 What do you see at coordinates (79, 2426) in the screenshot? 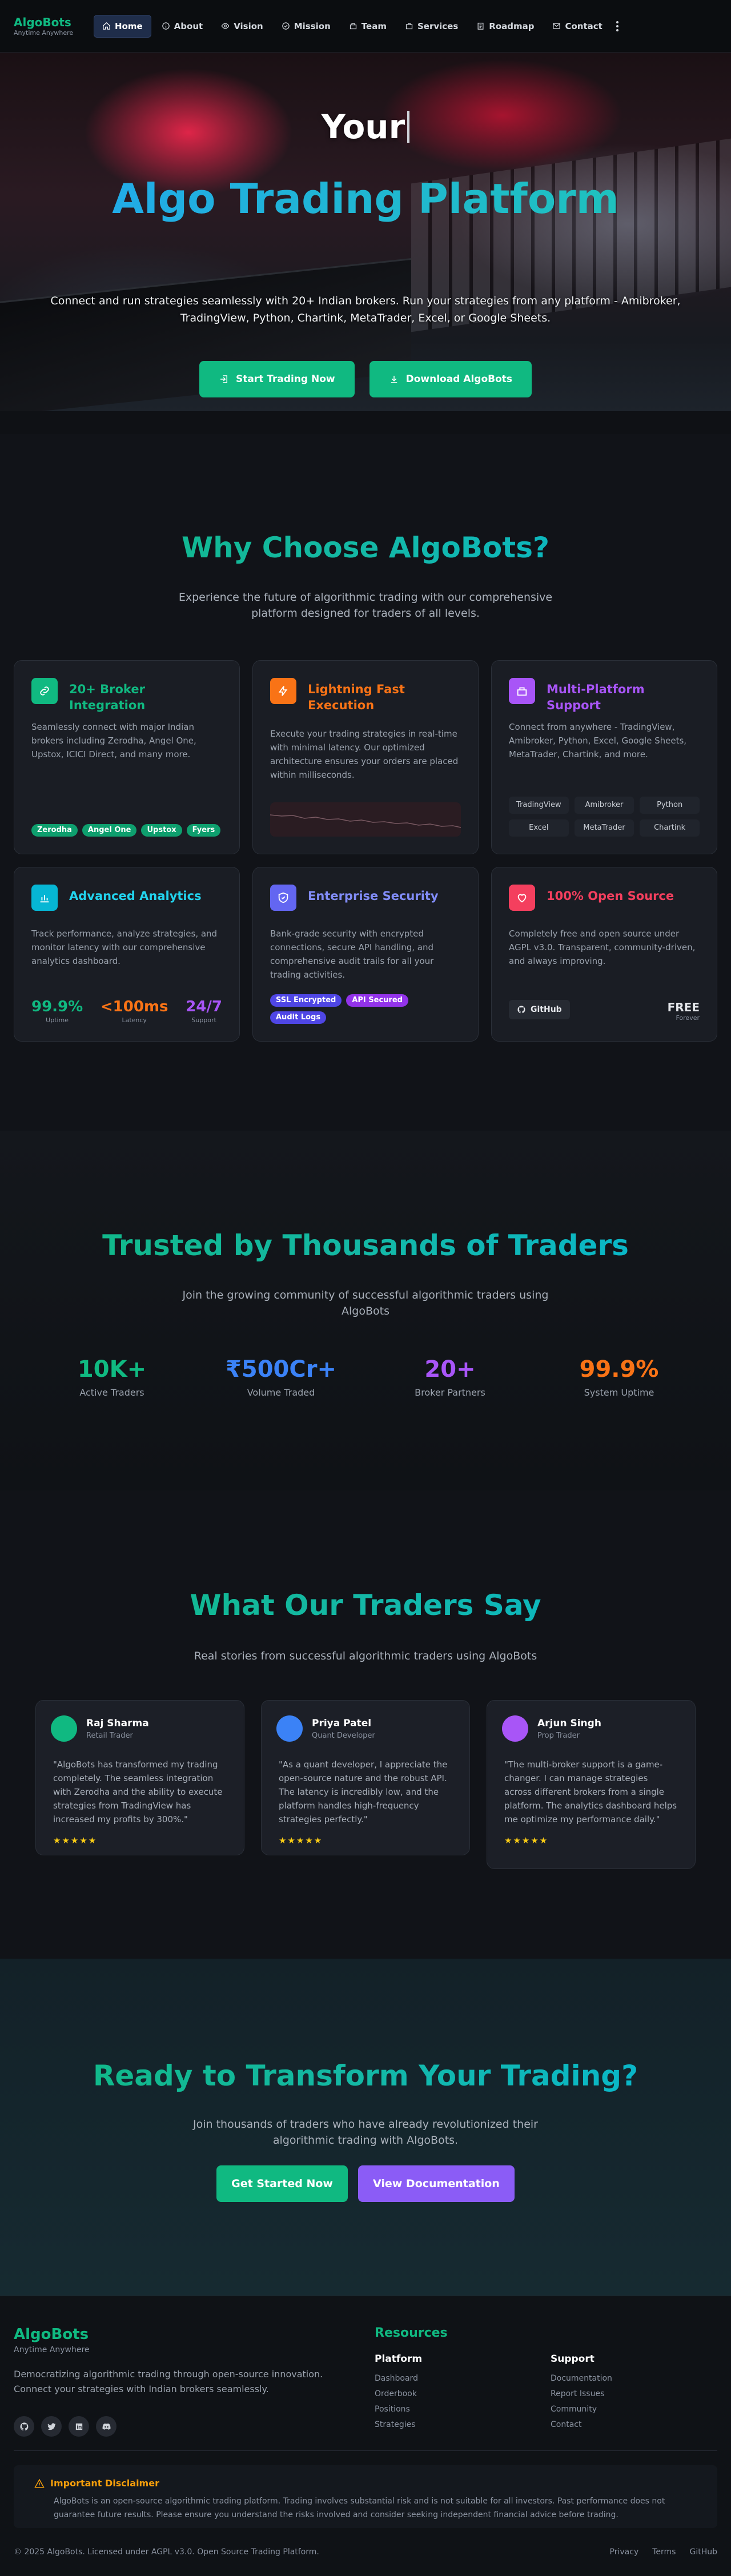
I see `linkedin-social-icon` at bounding box center [79, 2426].